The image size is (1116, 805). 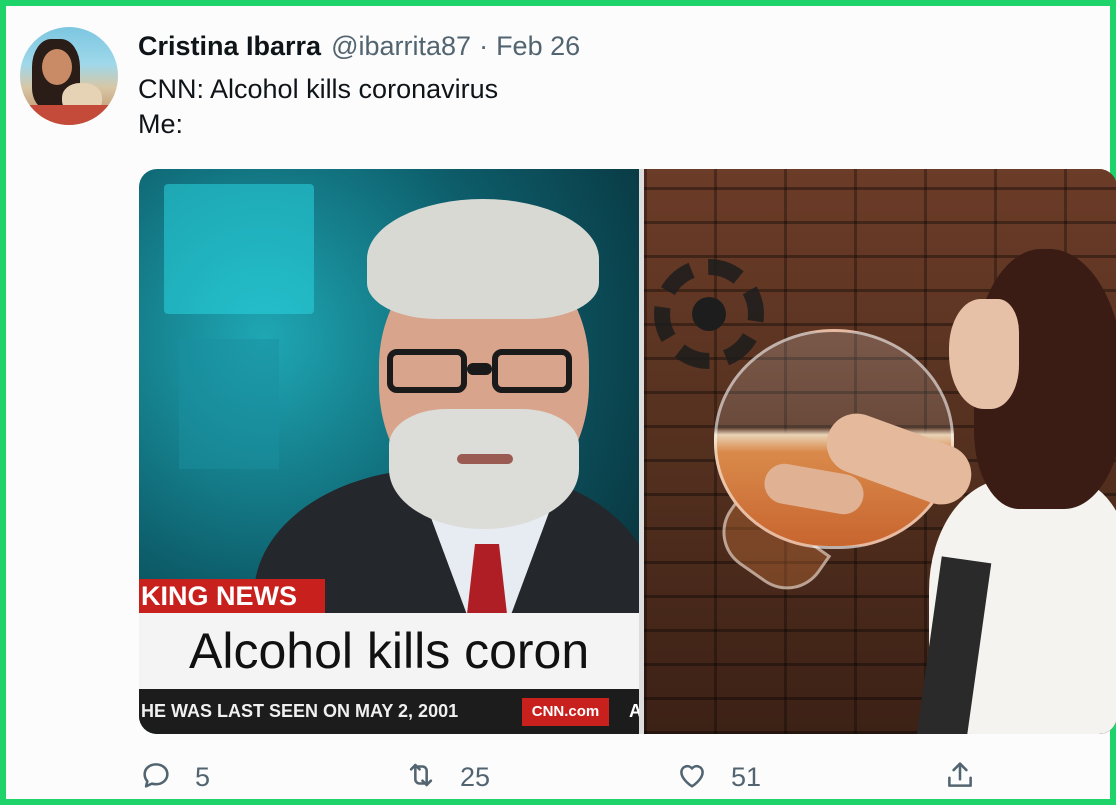 I want to click on tweet-text-line2: Me:, so click(x=161, y=124).